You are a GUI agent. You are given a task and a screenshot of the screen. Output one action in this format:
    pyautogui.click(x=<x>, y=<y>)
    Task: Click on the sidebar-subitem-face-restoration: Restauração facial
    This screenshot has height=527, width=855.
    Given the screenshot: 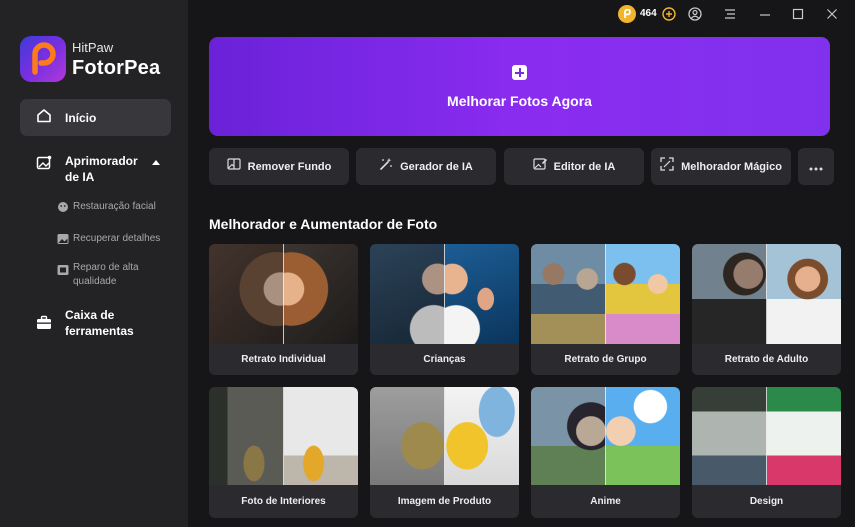 What is the action you would take?
    pyautogui.click(x=110, y=209)
    